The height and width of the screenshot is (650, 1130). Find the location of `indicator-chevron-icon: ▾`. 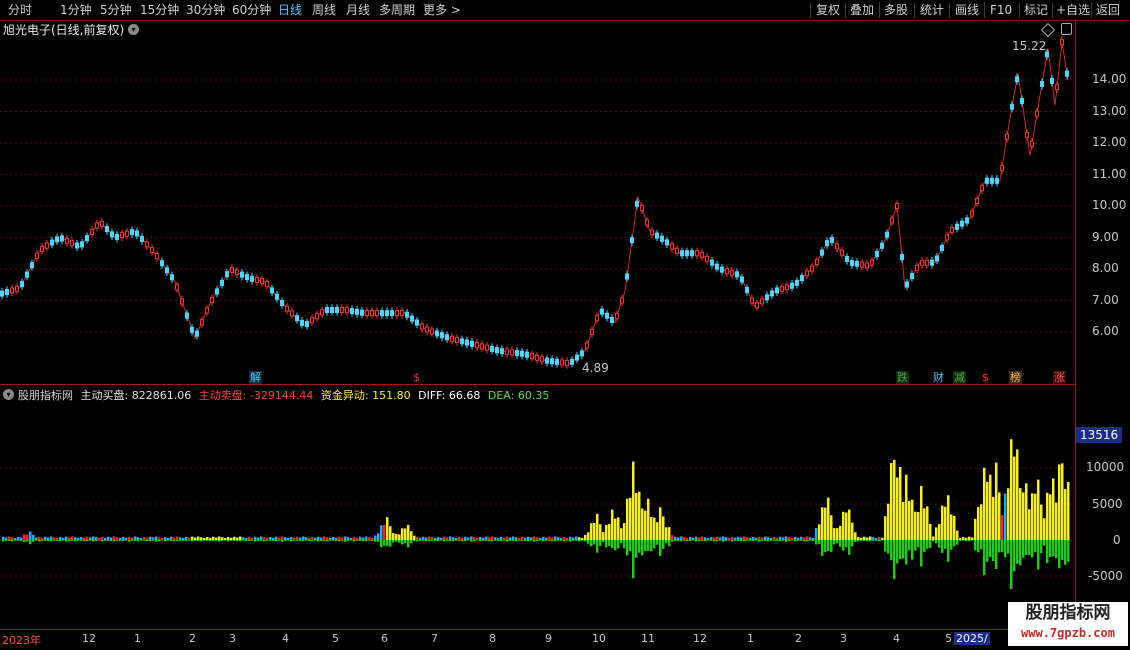

indicator-chevron-icon: ▾ is located at coordinates (8, 394).